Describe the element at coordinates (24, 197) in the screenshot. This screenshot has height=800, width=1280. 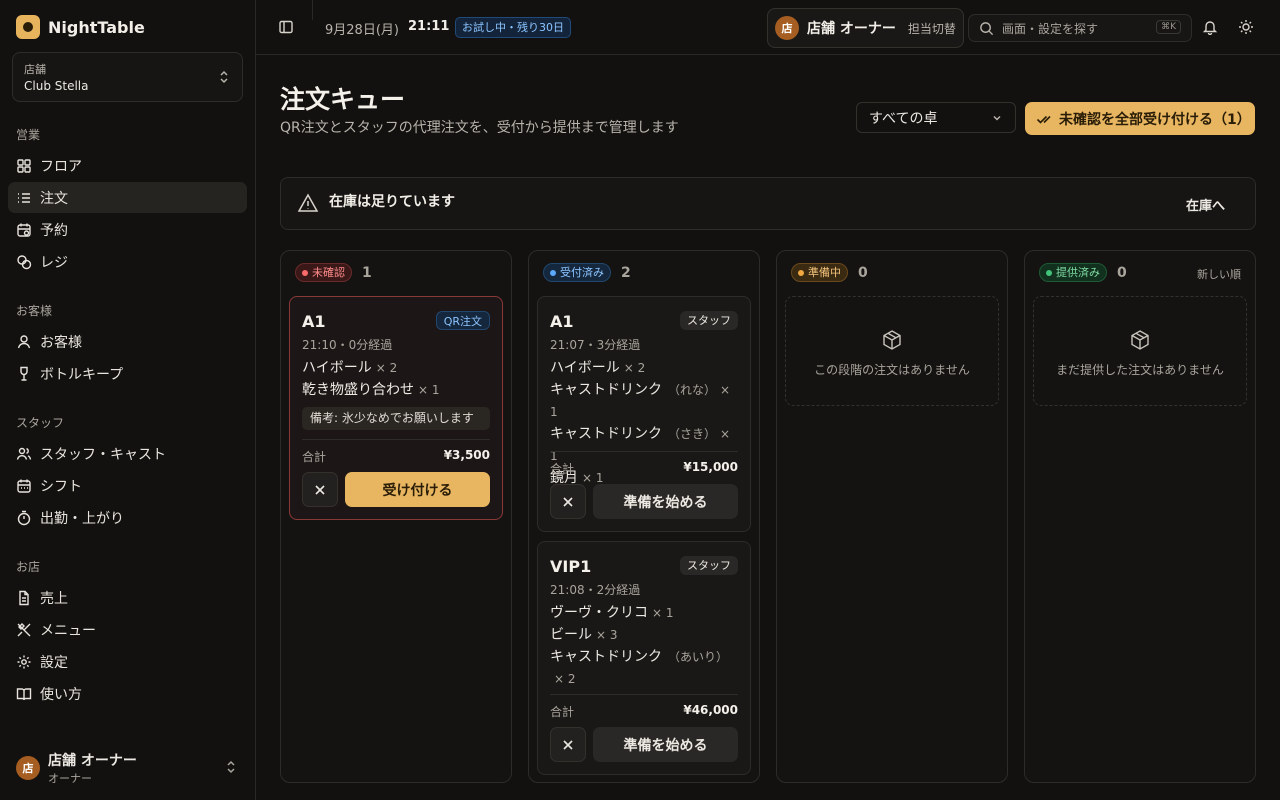
I see `list-icon` at that location.